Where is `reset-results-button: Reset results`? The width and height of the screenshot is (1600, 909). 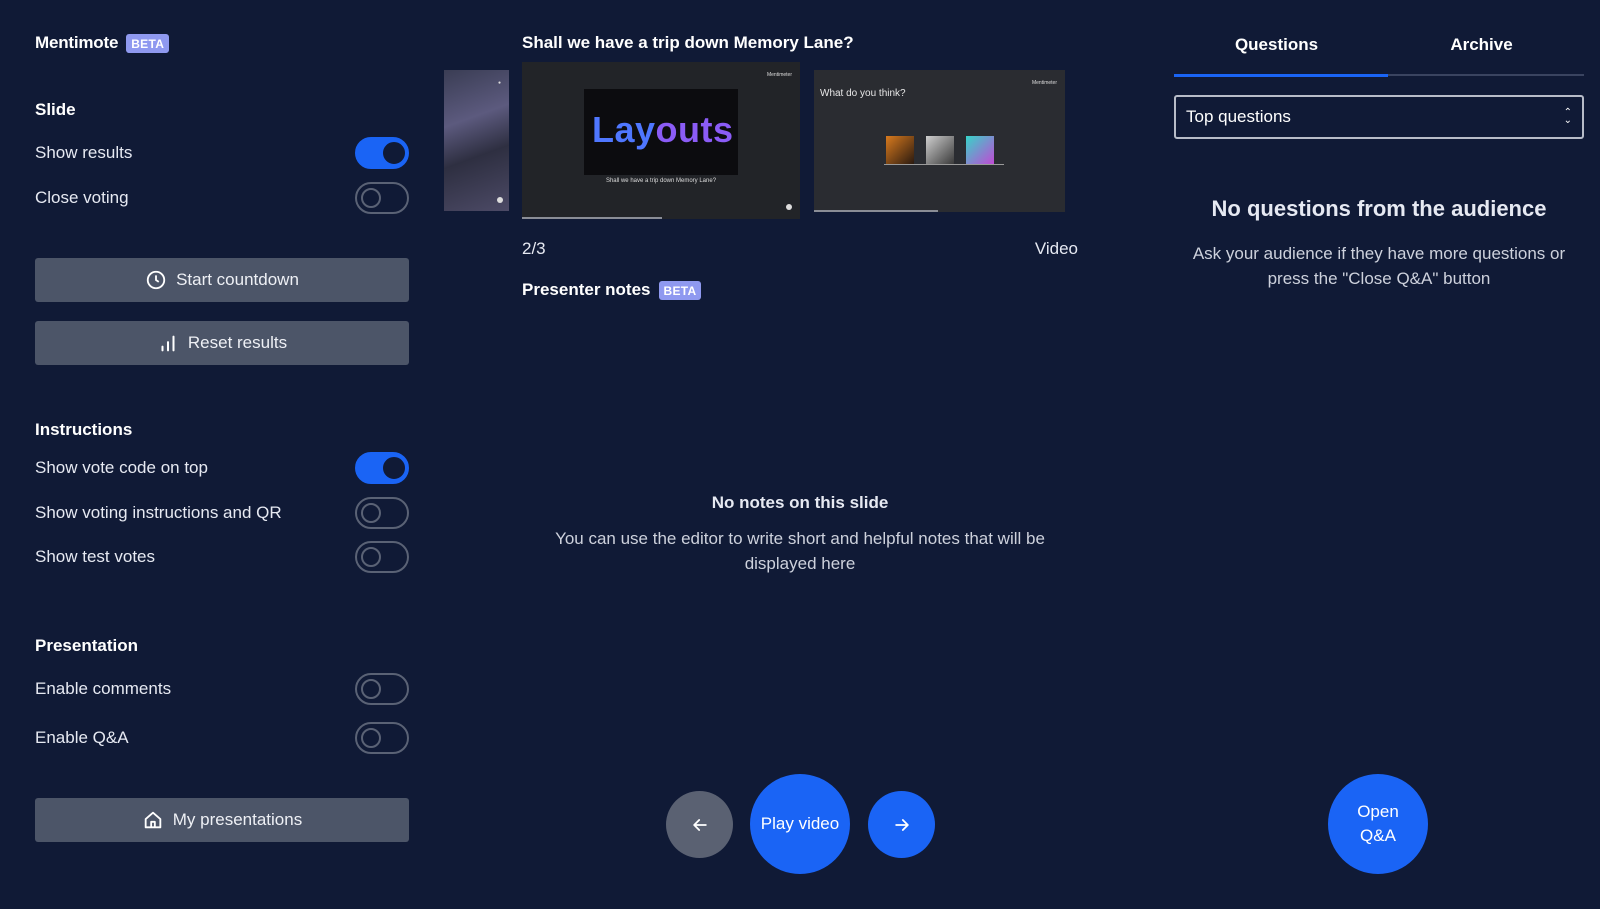 reset-results-button: Reset results is located at coordinates (222, 343).